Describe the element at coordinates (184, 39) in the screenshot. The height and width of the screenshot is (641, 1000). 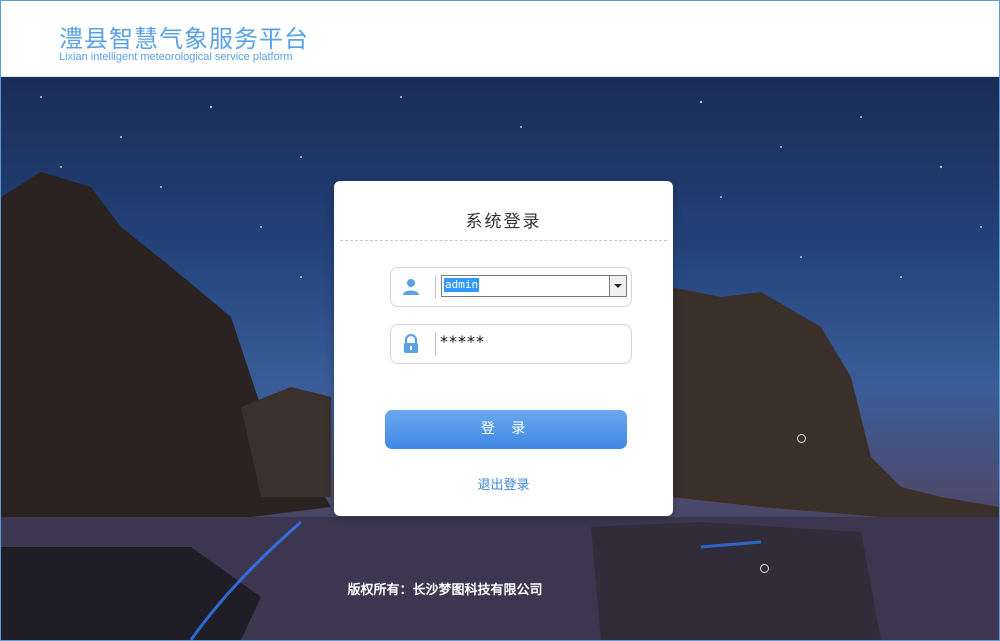
I see `platform-title: 澧县智慧气象服务平台` at that location.